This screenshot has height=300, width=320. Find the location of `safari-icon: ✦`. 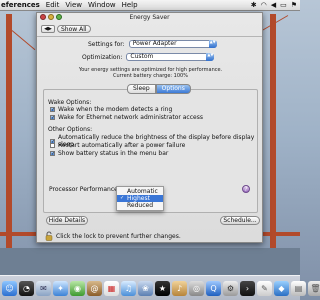

safari-icon: ✦ is located at coordinates (60, 288).